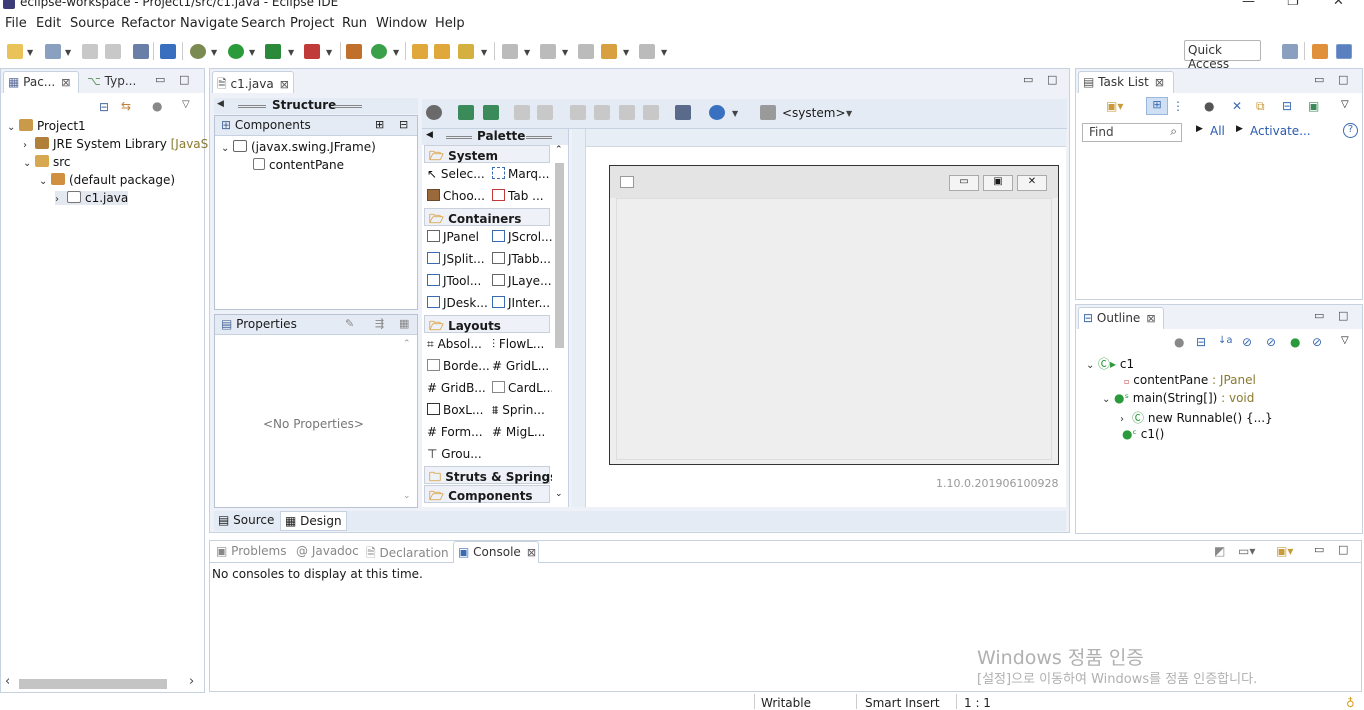  I want to click on skip-breakpoints-icon, so click(168, 51).